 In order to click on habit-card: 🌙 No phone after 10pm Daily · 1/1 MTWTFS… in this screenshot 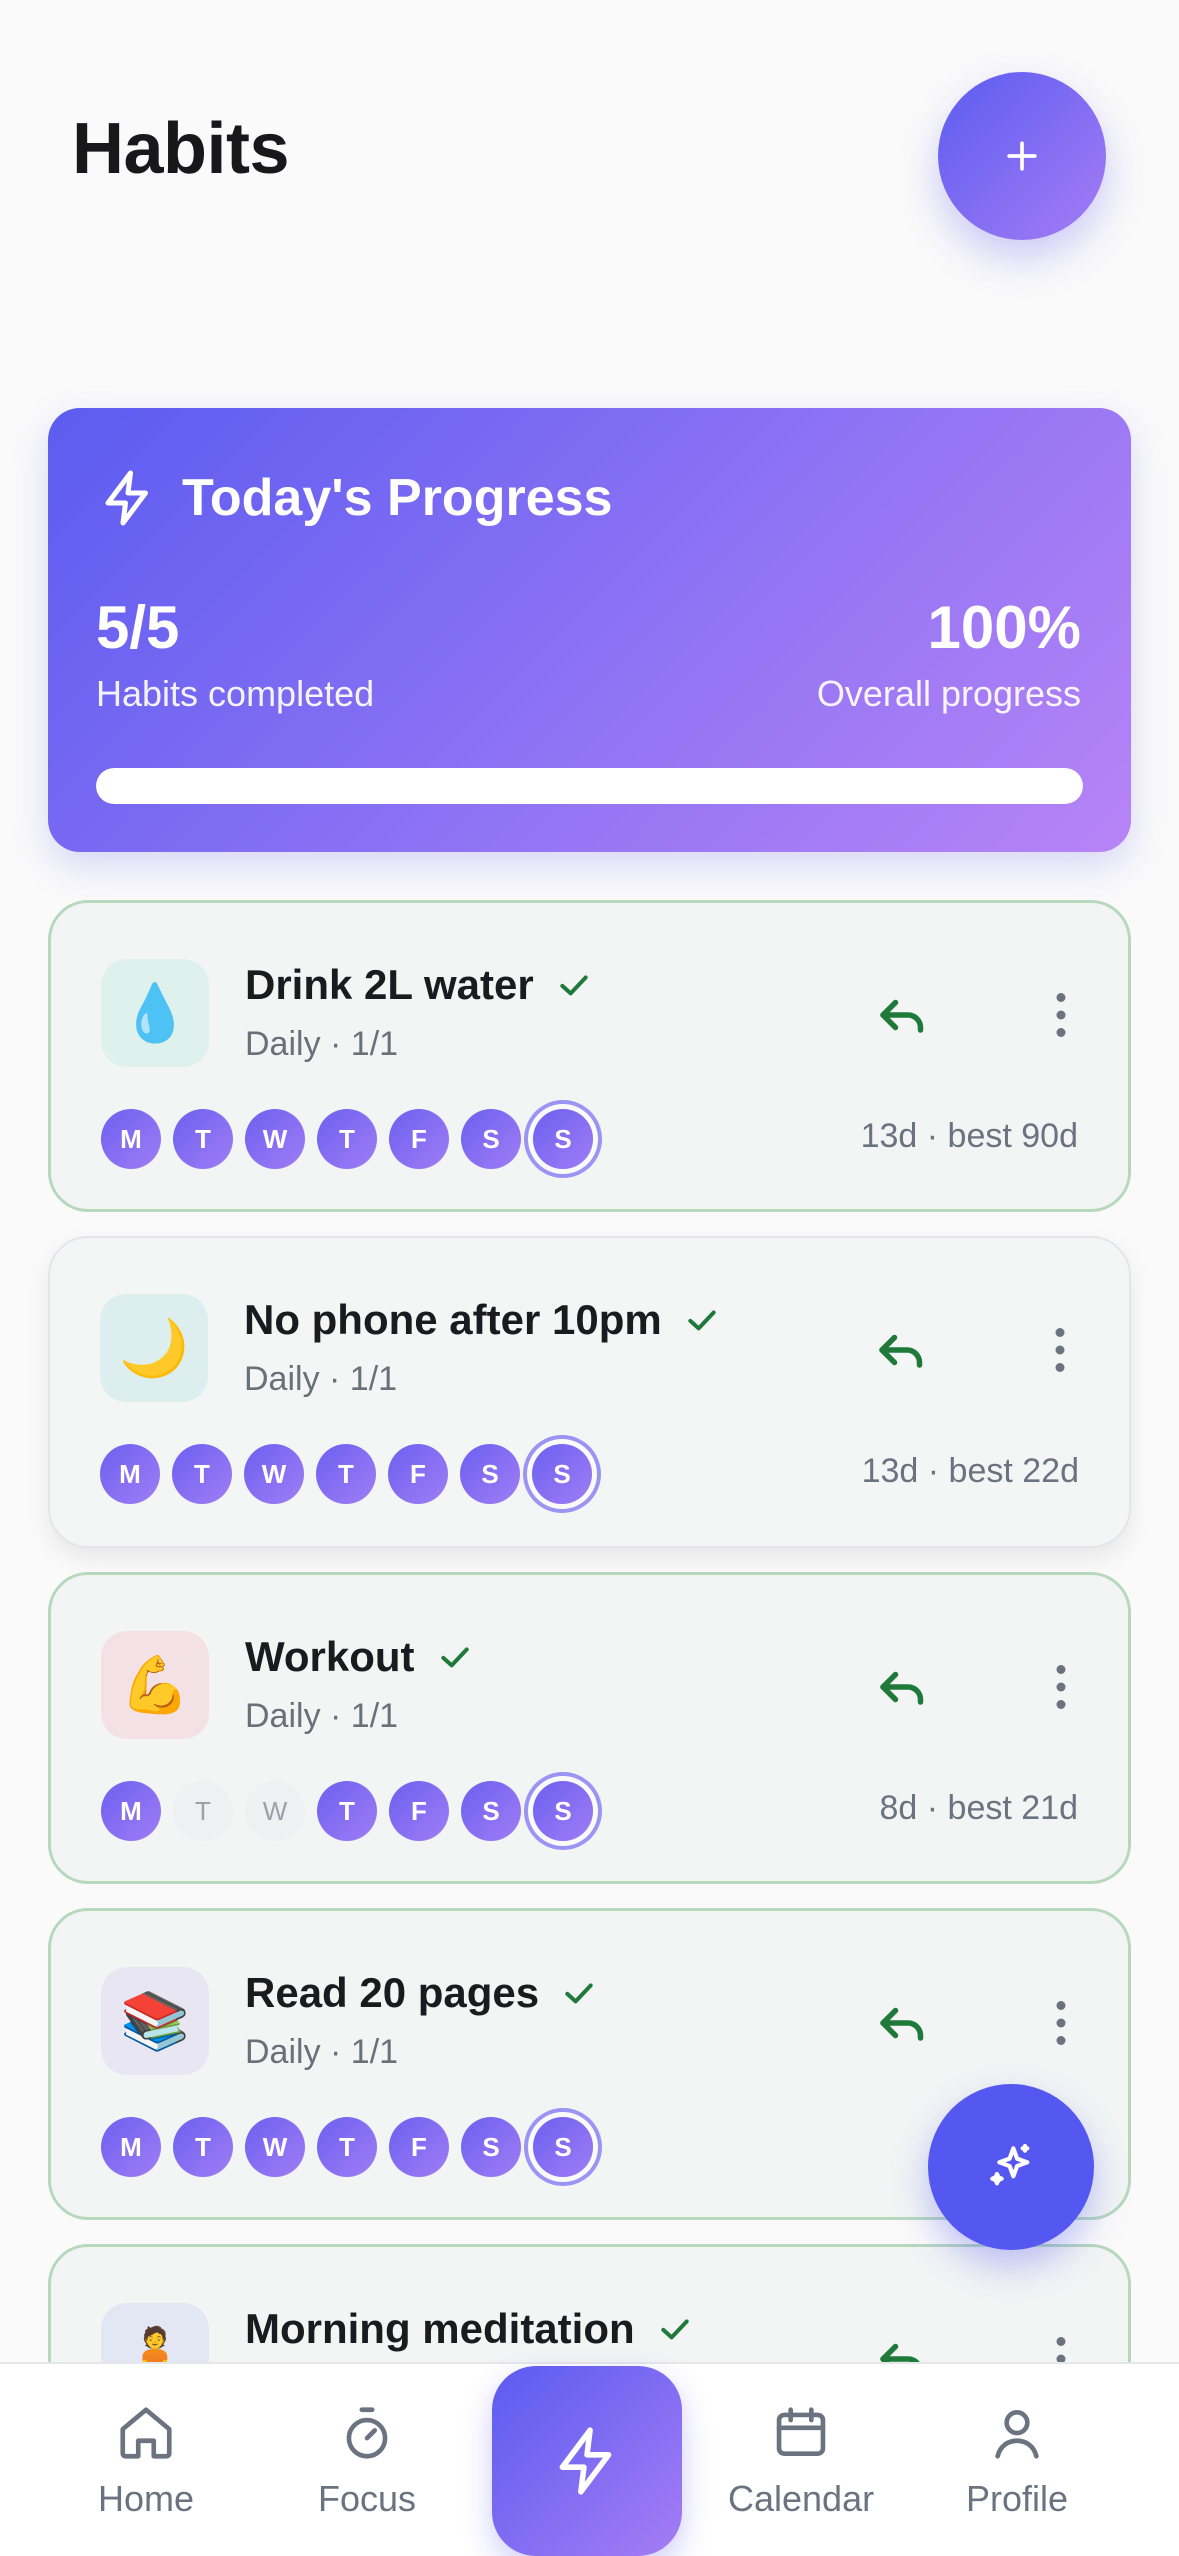, I will do `click(589, 1392)`.